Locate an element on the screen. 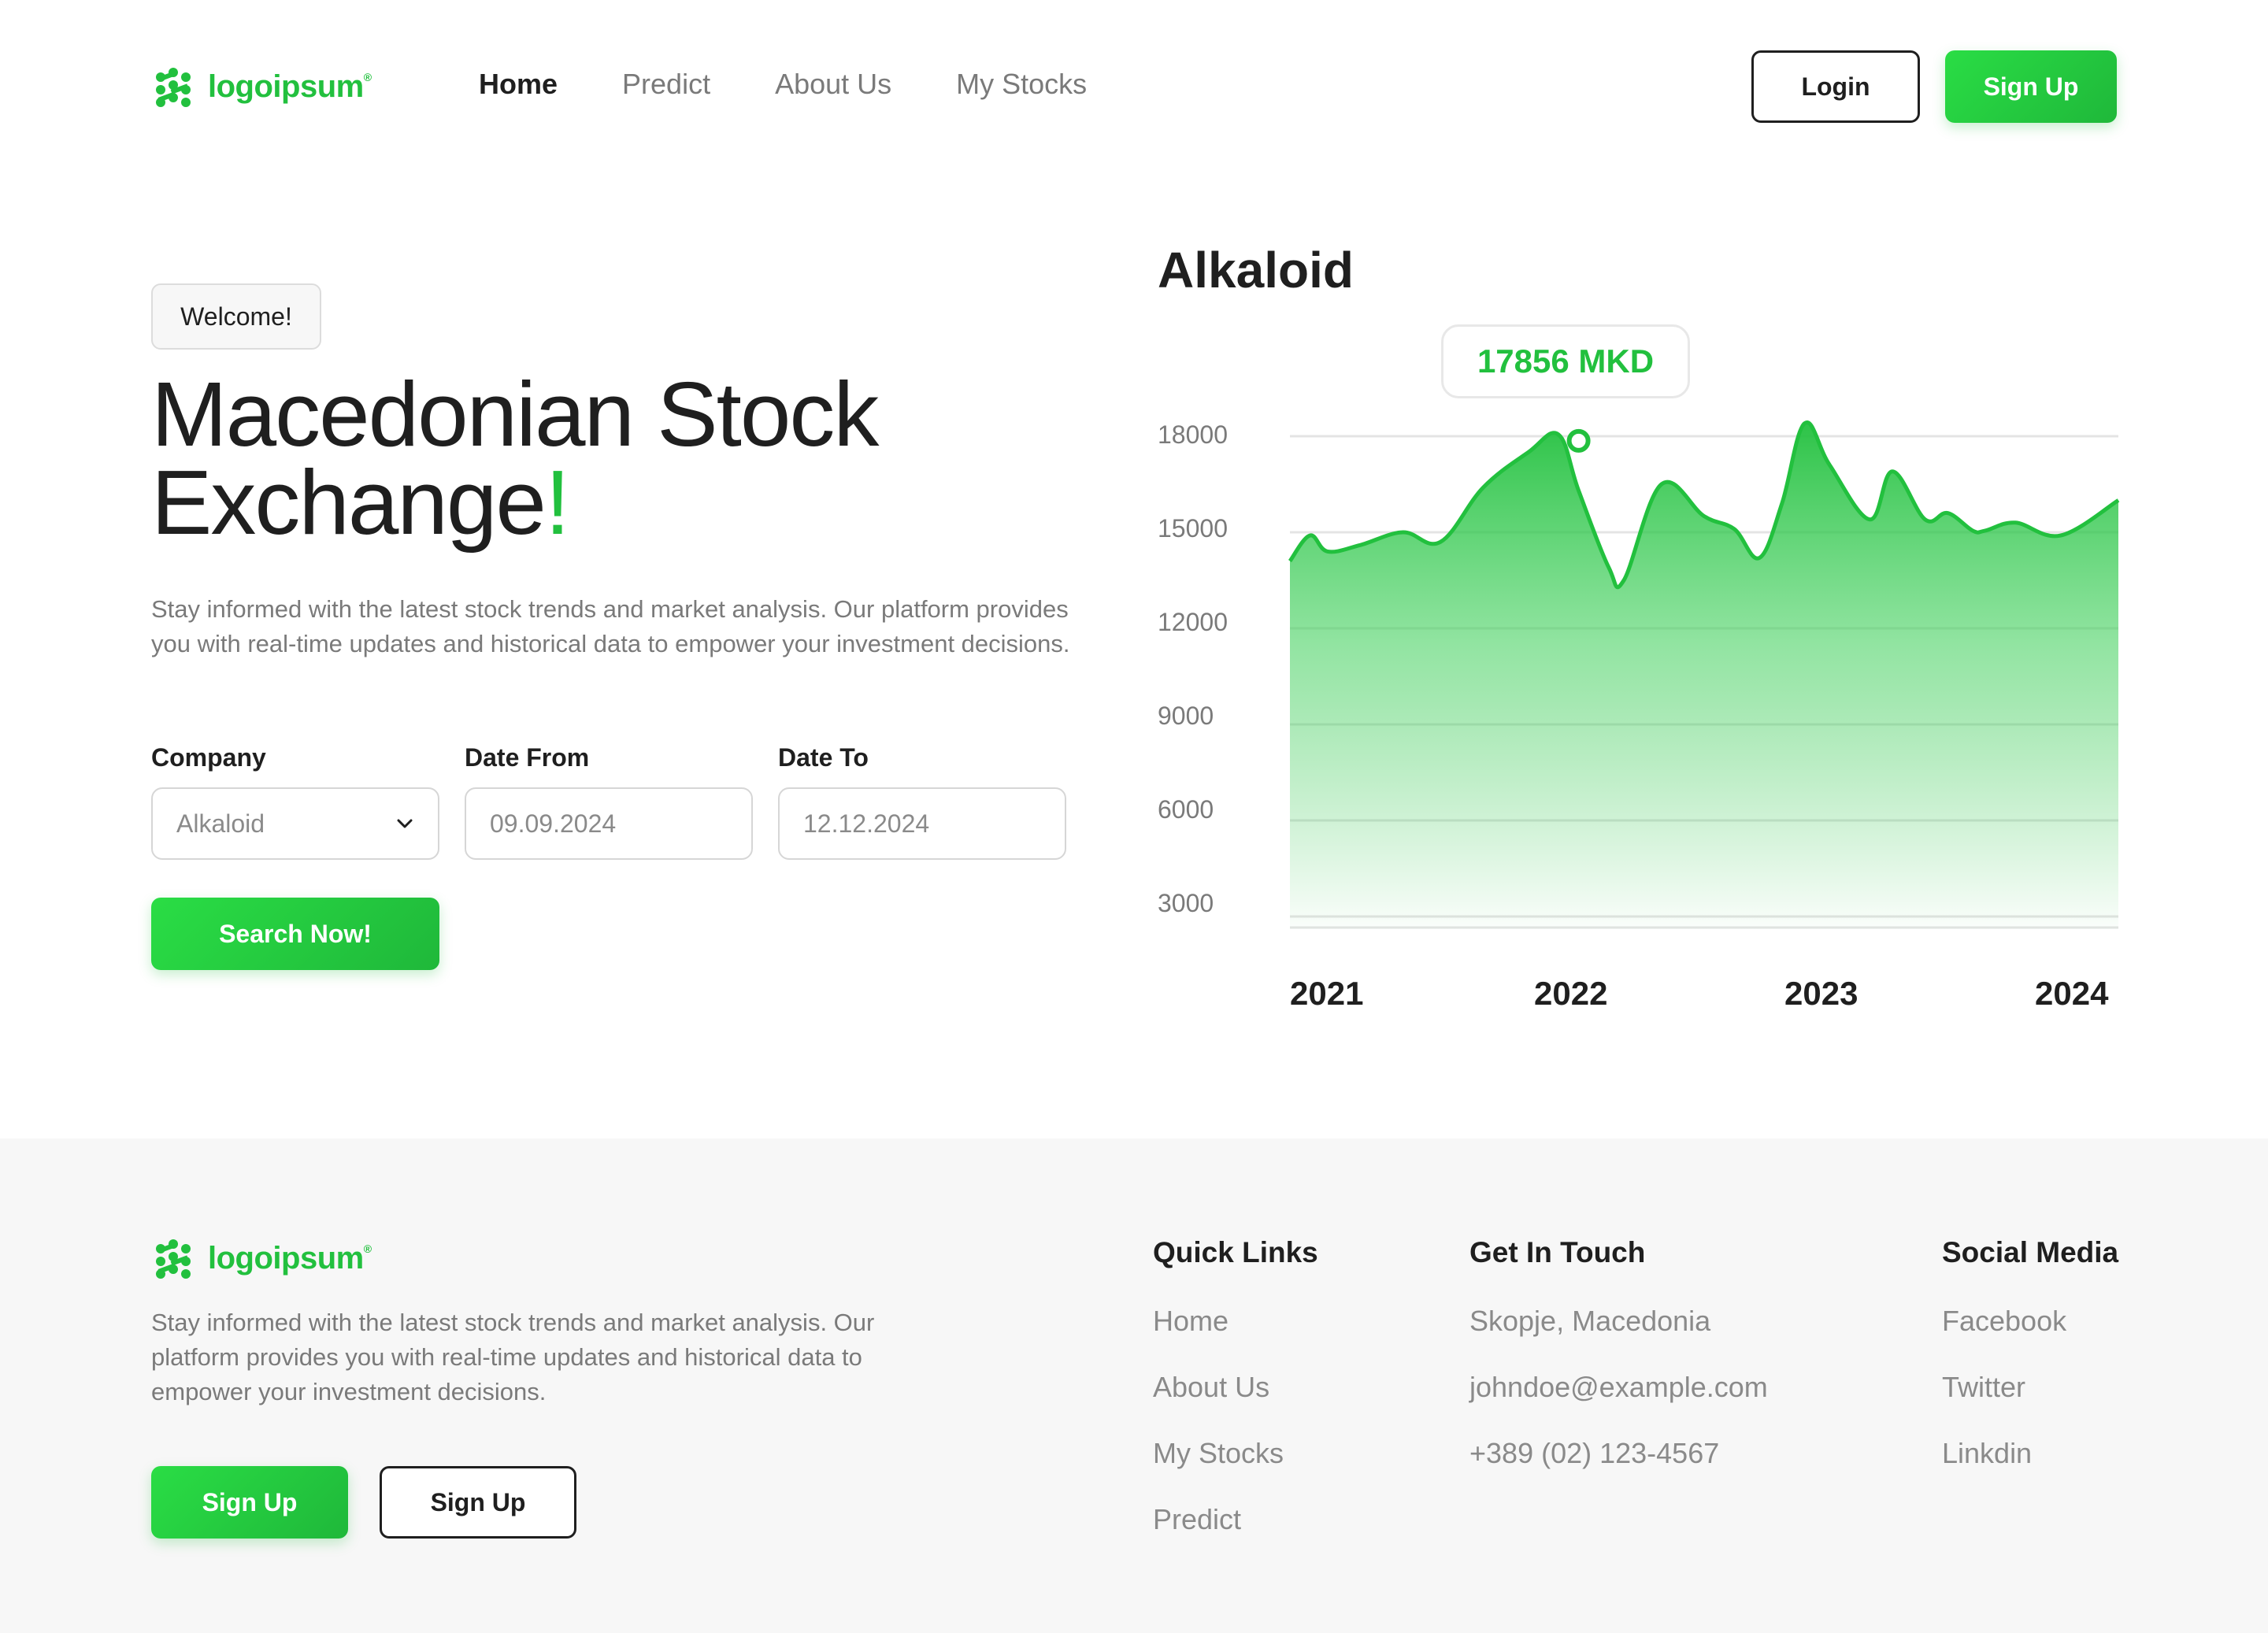  nav-link-predict: Predict is located at coordinates (666, 84).